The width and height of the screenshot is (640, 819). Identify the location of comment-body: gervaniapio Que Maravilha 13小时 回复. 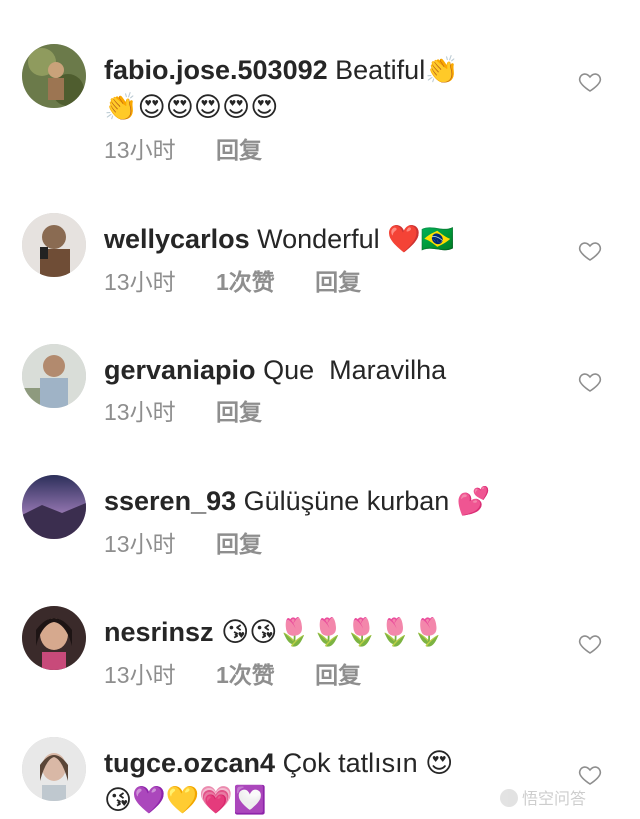
(334, 390).